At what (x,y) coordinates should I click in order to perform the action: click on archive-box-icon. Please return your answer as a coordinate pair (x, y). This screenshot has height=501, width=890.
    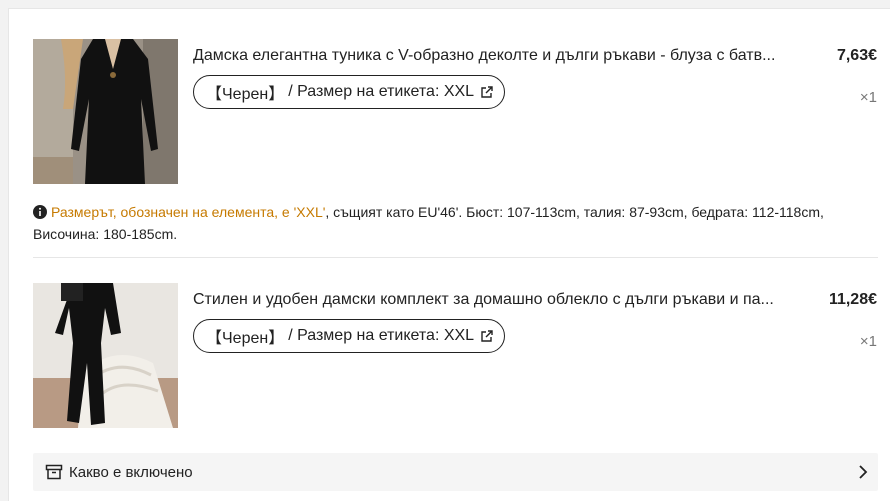
    Looking at the image, I should click on (54, 472).